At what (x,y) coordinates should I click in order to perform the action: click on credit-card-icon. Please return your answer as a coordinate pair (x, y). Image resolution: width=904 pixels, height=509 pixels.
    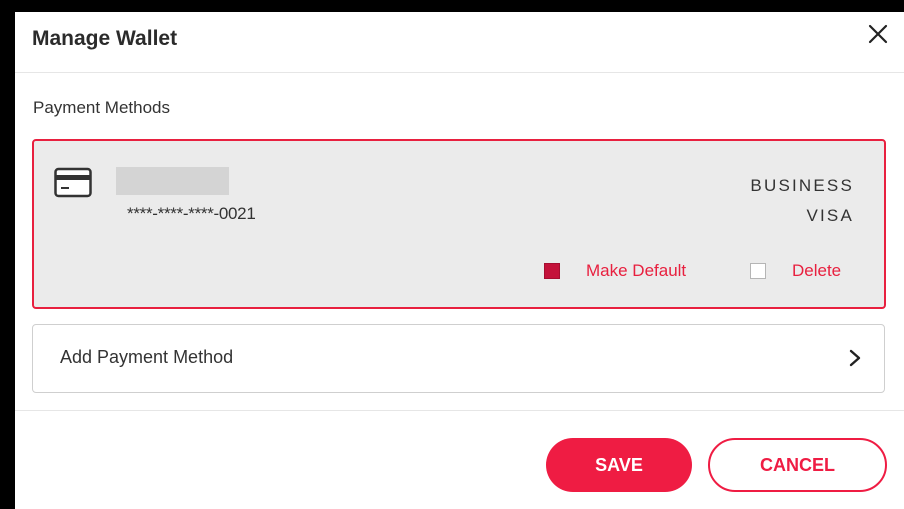
    Looking at the image, I should click on (73, 182).